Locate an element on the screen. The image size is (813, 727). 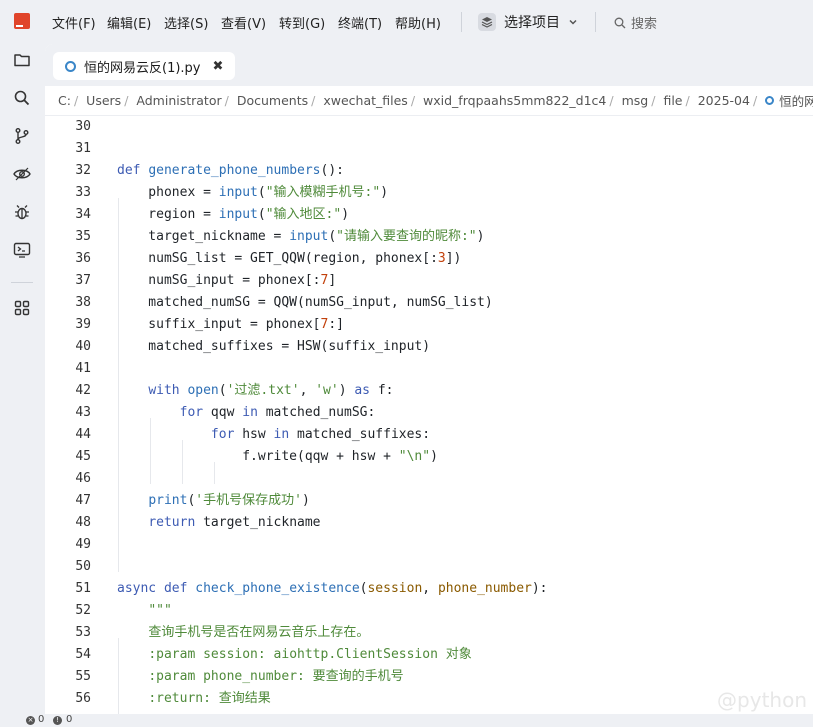
search-button: 搜索 is located at coordinates (635, 22).